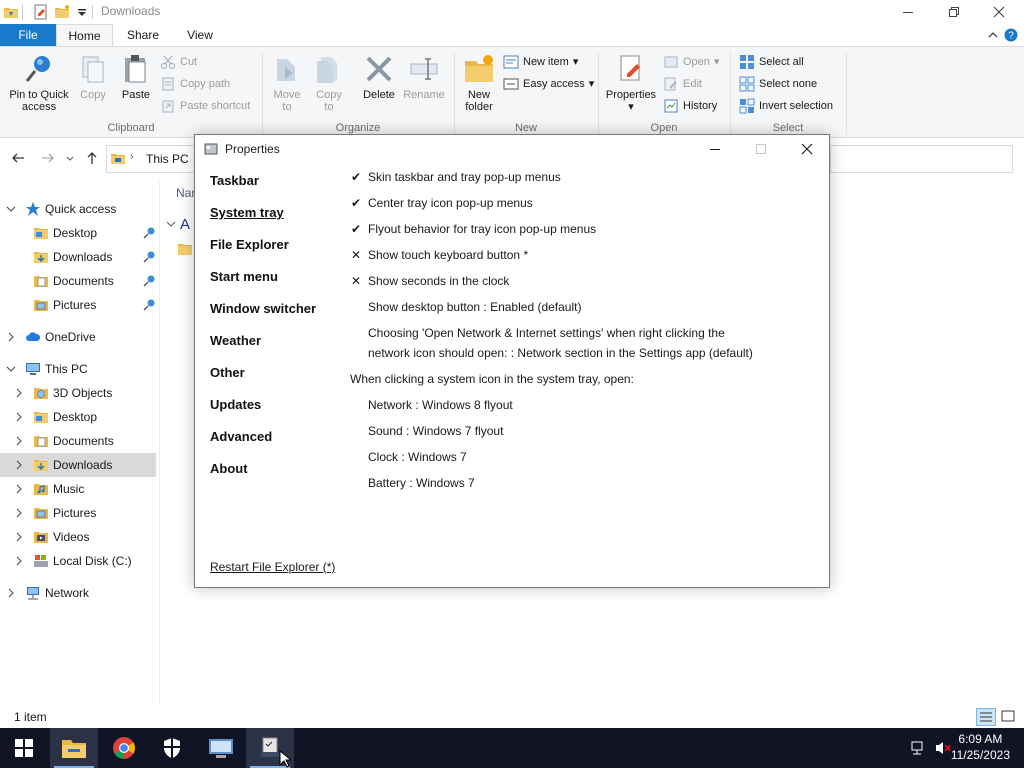 The height and width of the screenshot is (768, 1024). I want to click on large-icons-view-button, so click(1009, 717).